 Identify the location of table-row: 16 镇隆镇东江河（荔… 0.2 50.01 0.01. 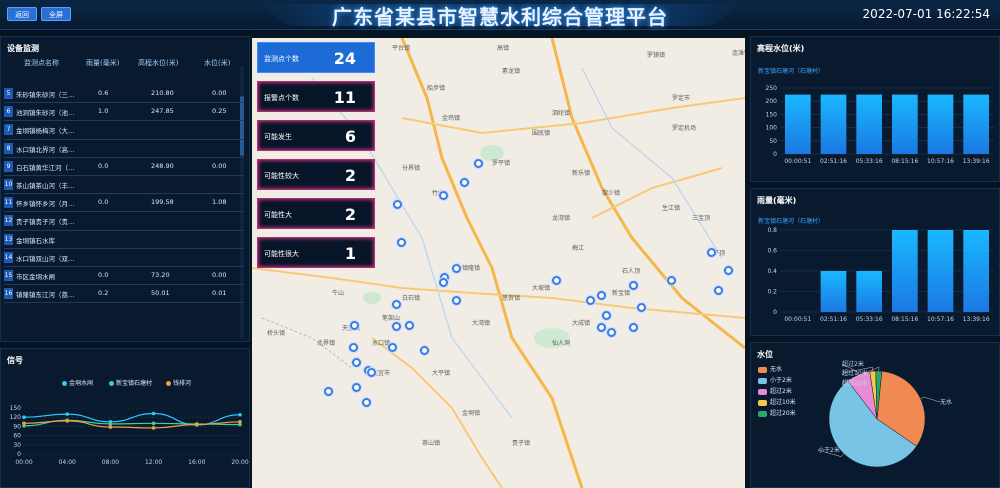
(124, 294).